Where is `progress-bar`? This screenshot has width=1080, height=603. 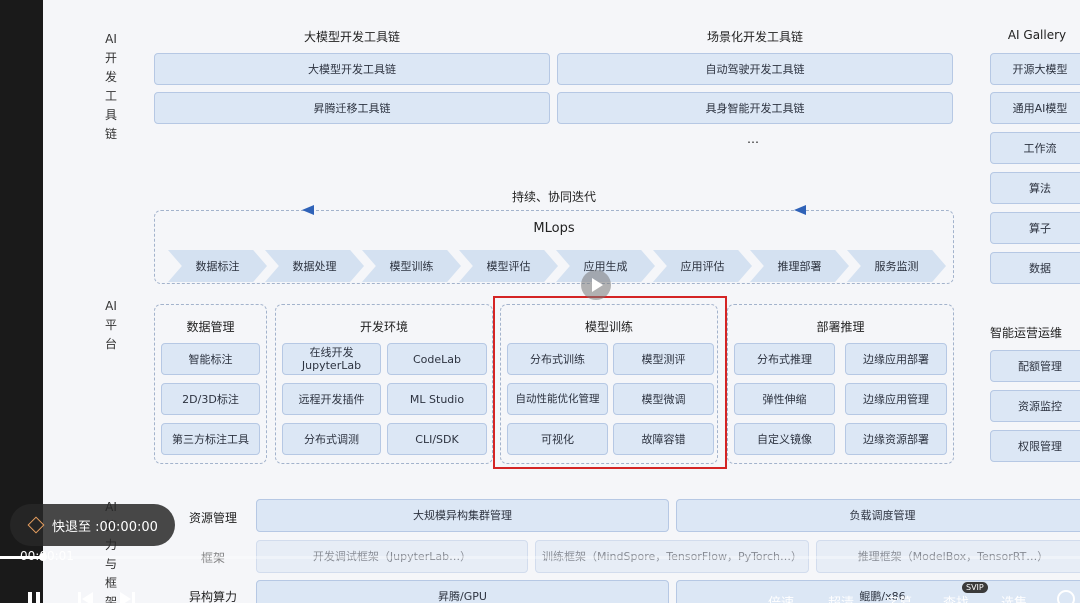
progress-bar is located at coordinates (540, 557).